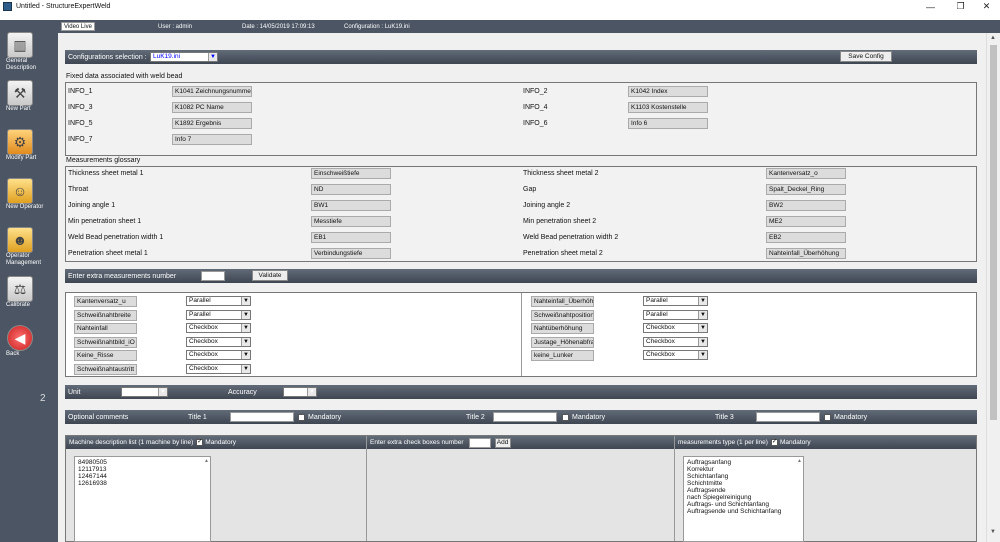 This screenshot has height=542, width=1000. Describe the element at coordinates (80, 91) in the screenshot. I see `info-label: INFO_1` at that location.